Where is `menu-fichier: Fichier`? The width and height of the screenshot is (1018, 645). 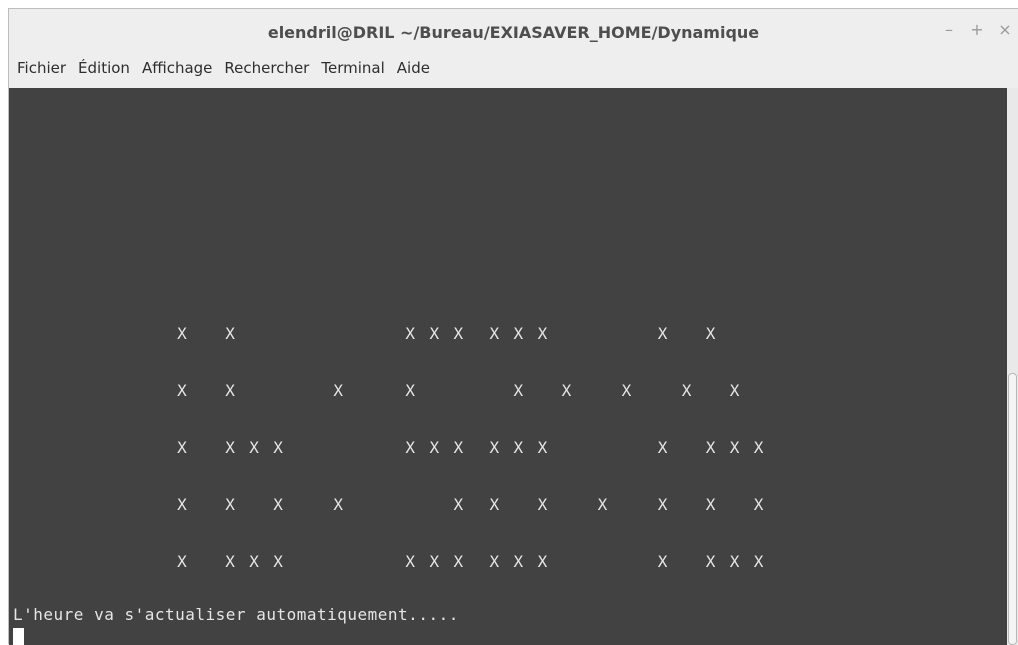
menu-fichier: Fichier is located at coordinates (43, 68).